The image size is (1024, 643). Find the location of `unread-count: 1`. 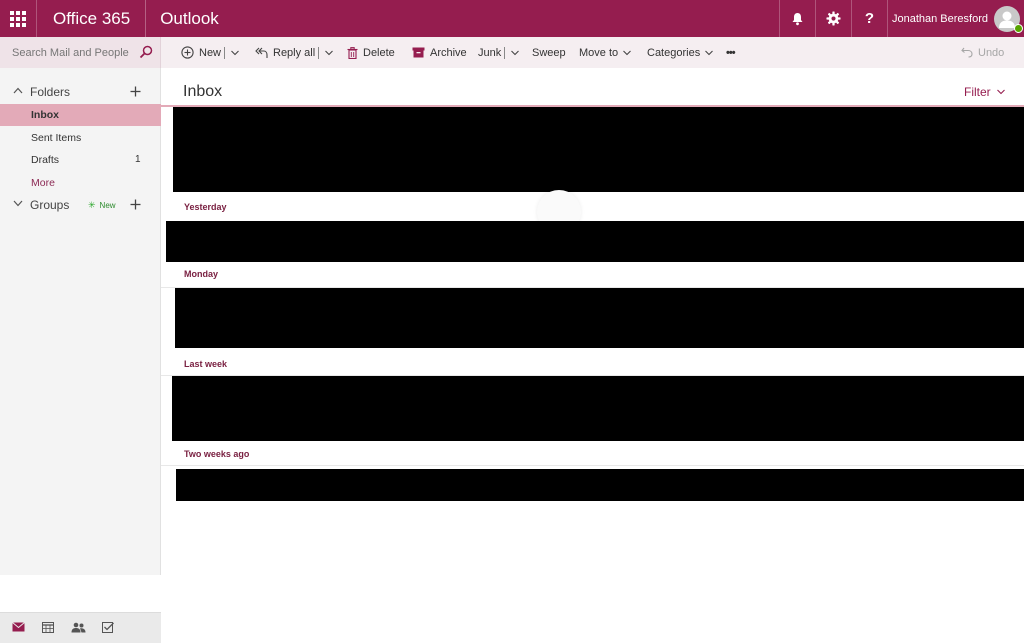

unread-count: 1 is located at coordinates (138, 159).